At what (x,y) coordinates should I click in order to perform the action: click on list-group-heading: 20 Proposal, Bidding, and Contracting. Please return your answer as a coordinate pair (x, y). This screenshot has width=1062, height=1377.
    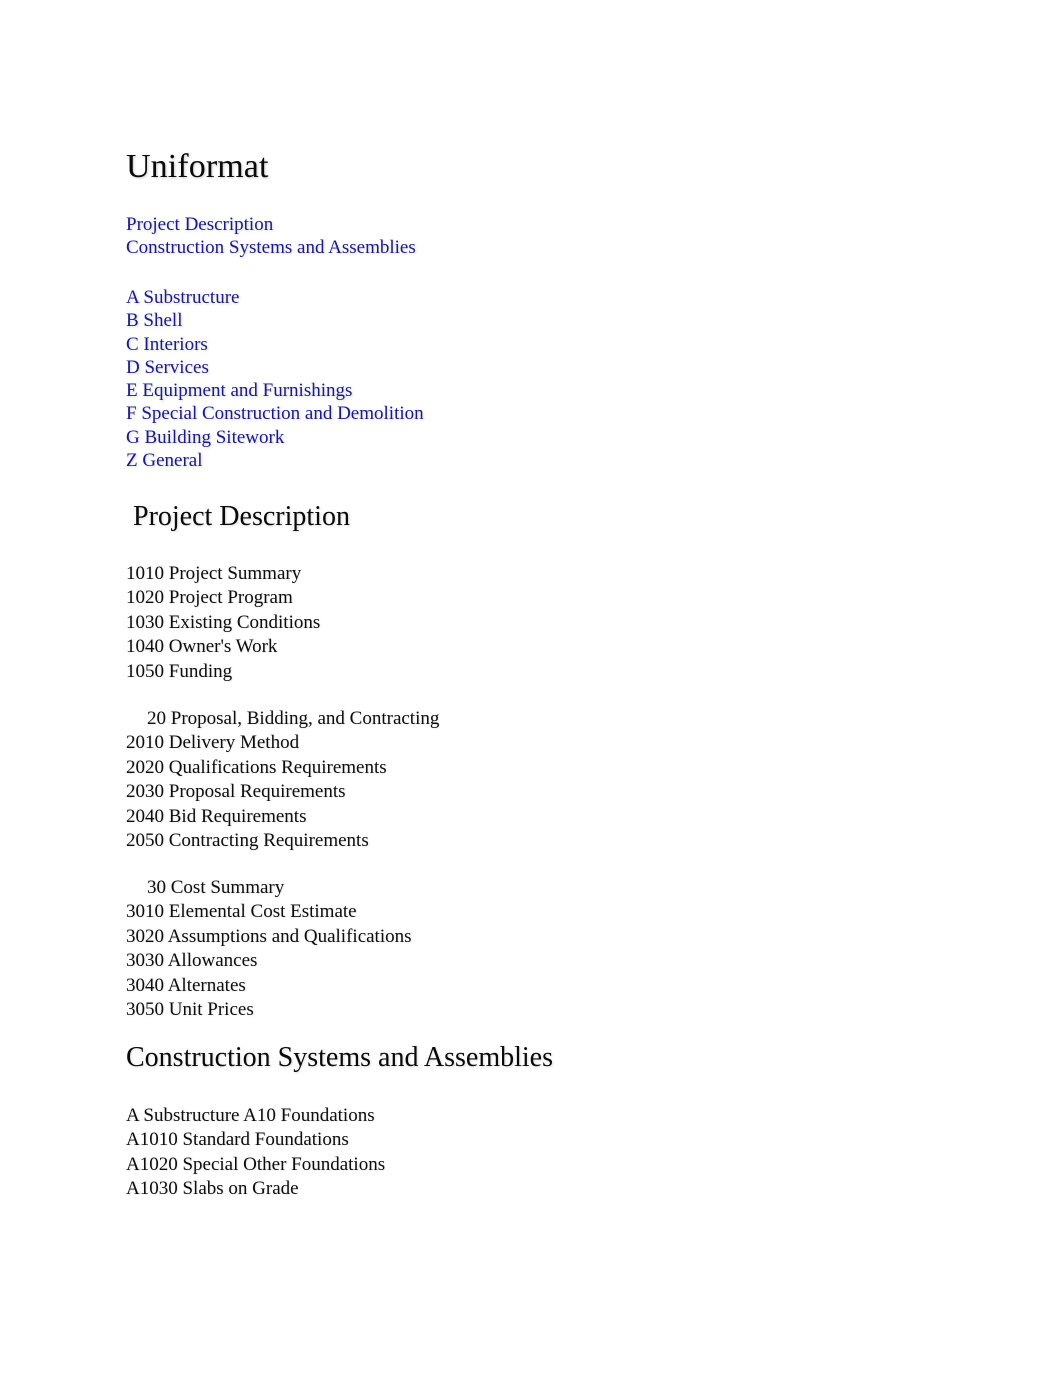
    Looking at the image, I should click on (293, 718).